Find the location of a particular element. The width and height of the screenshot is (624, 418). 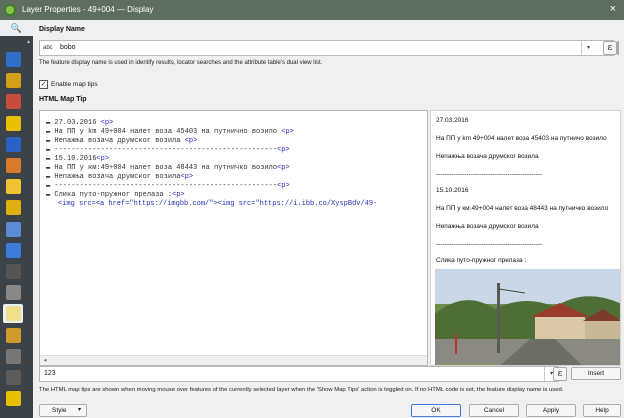

joins-icon is located at coordinates (13, 250).